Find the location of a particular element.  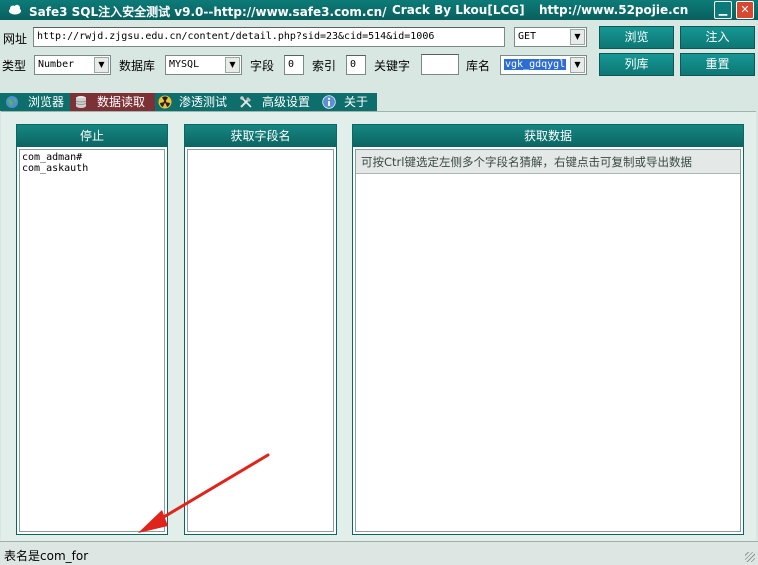

dbname-label: 库名 is located at coordinates (478, 66).